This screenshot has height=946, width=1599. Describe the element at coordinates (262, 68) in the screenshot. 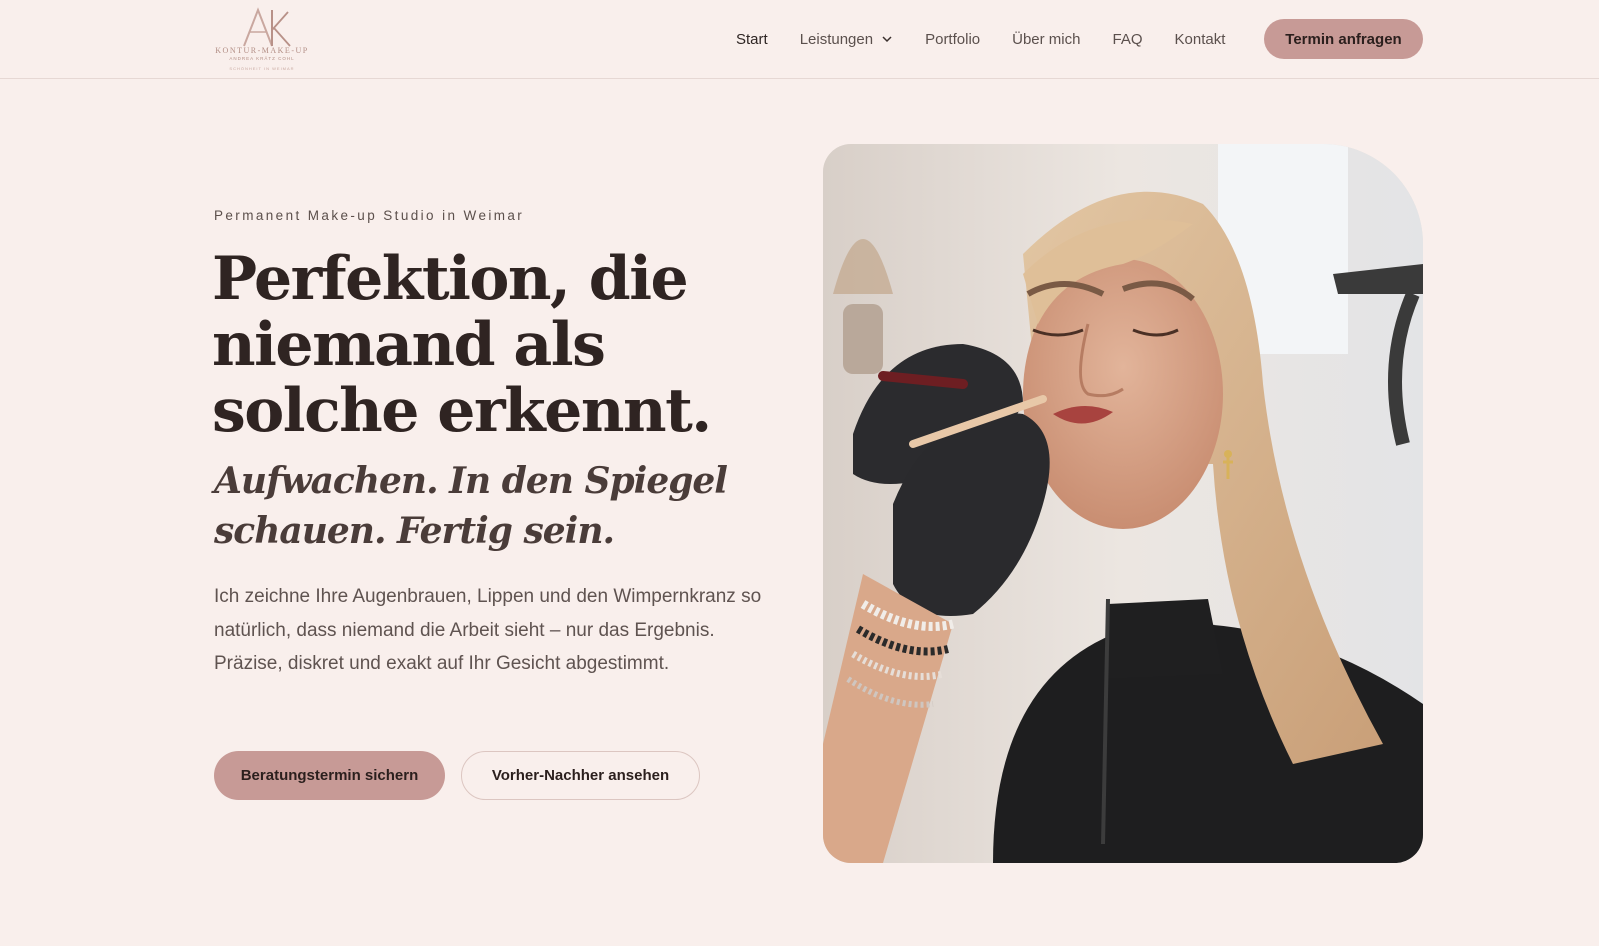

I see `logo-location: SCHÖNHEIT IN WEIMAR` at that location.